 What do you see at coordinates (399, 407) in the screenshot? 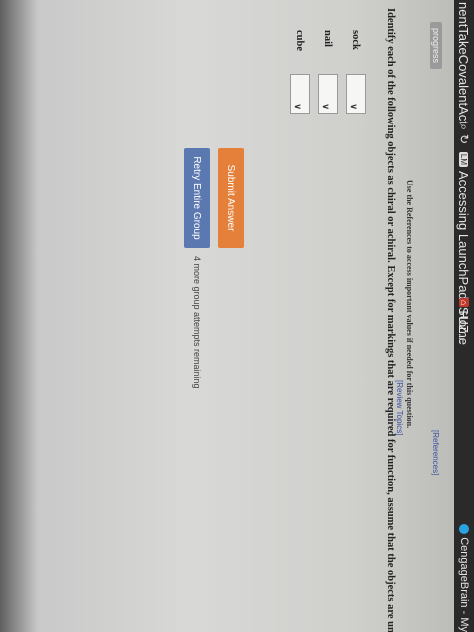
I see `review-topics-link: [Review Topics]` at bounding box center [399, 407].